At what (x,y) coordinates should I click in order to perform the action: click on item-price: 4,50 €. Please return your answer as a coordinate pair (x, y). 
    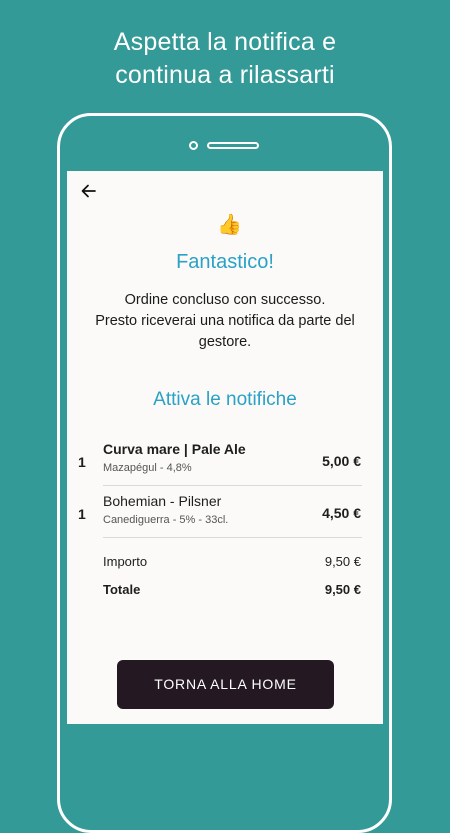
    Looking at the image, I should click on (341, 513).